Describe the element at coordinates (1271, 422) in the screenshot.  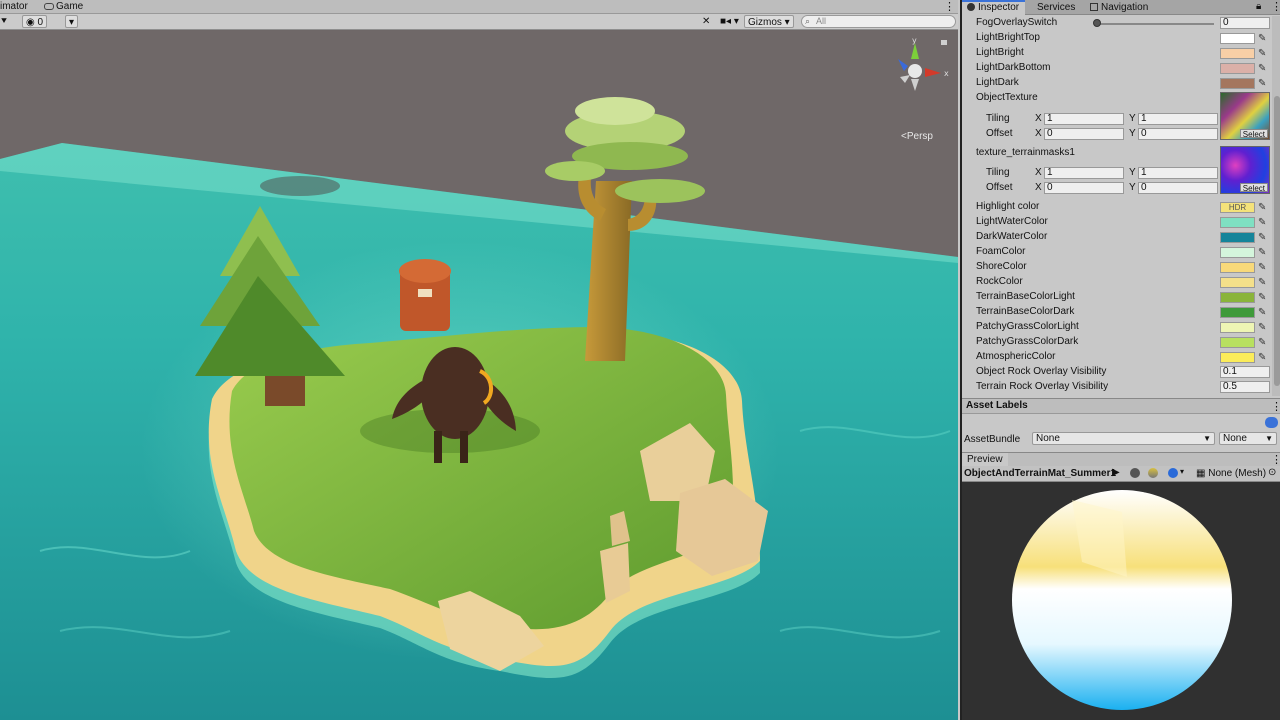
I see `label-tag-icon` at that location.